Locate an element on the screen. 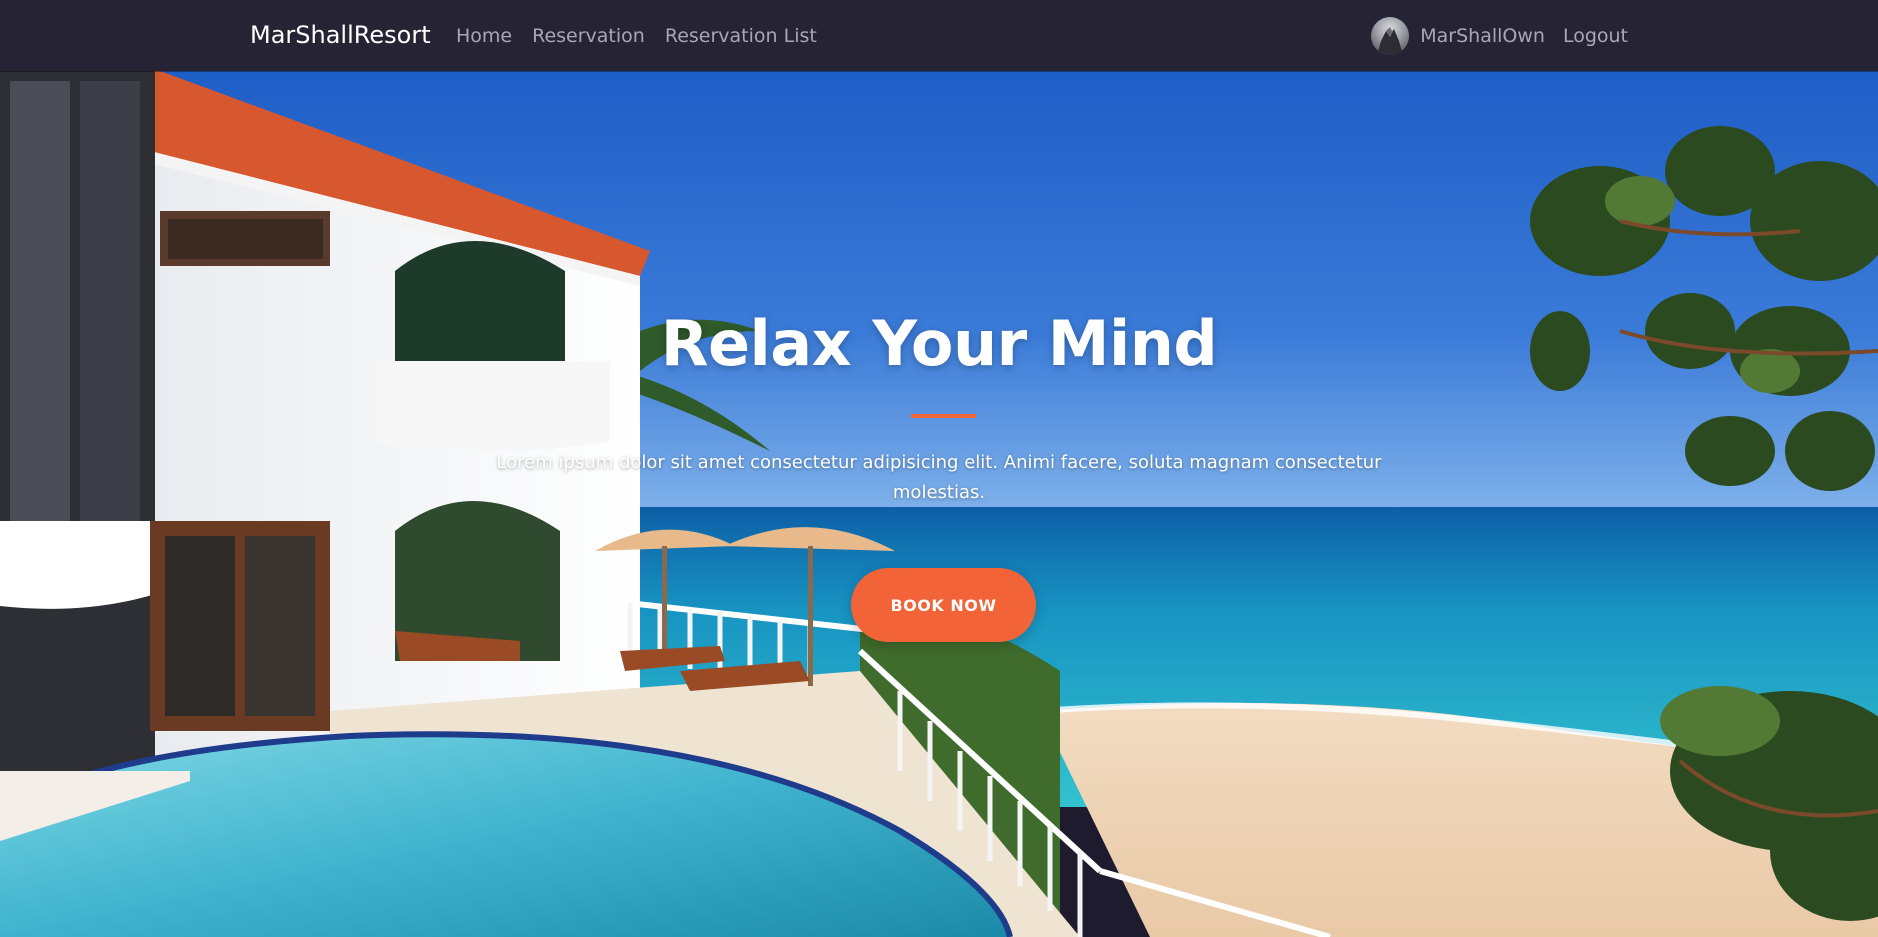  hero-title: Relax Your Mind is located at coordinates (939, 343).